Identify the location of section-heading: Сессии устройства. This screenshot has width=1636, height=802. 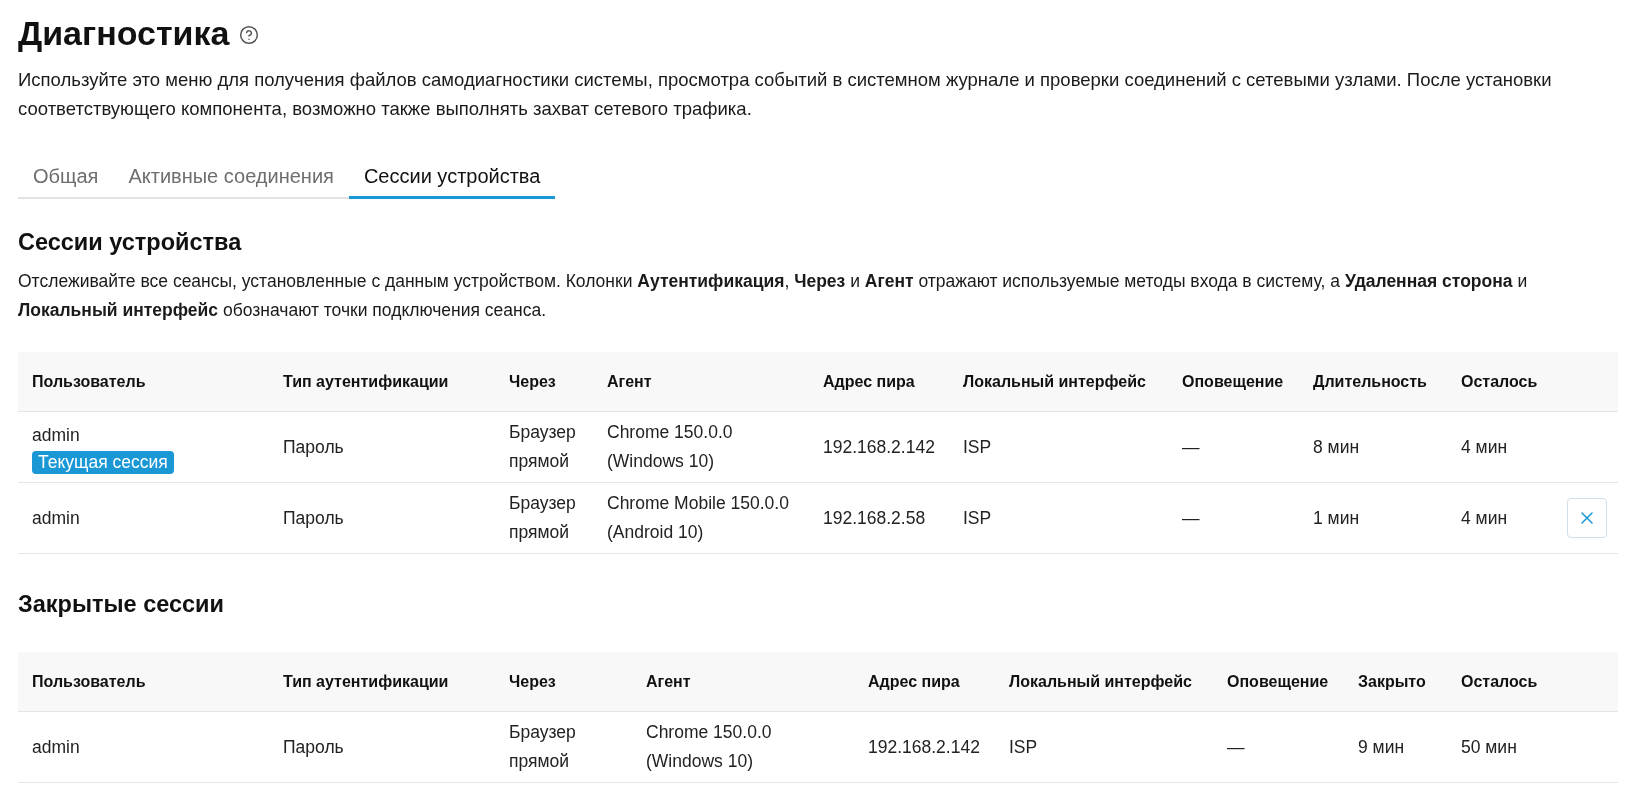
(130, 242).